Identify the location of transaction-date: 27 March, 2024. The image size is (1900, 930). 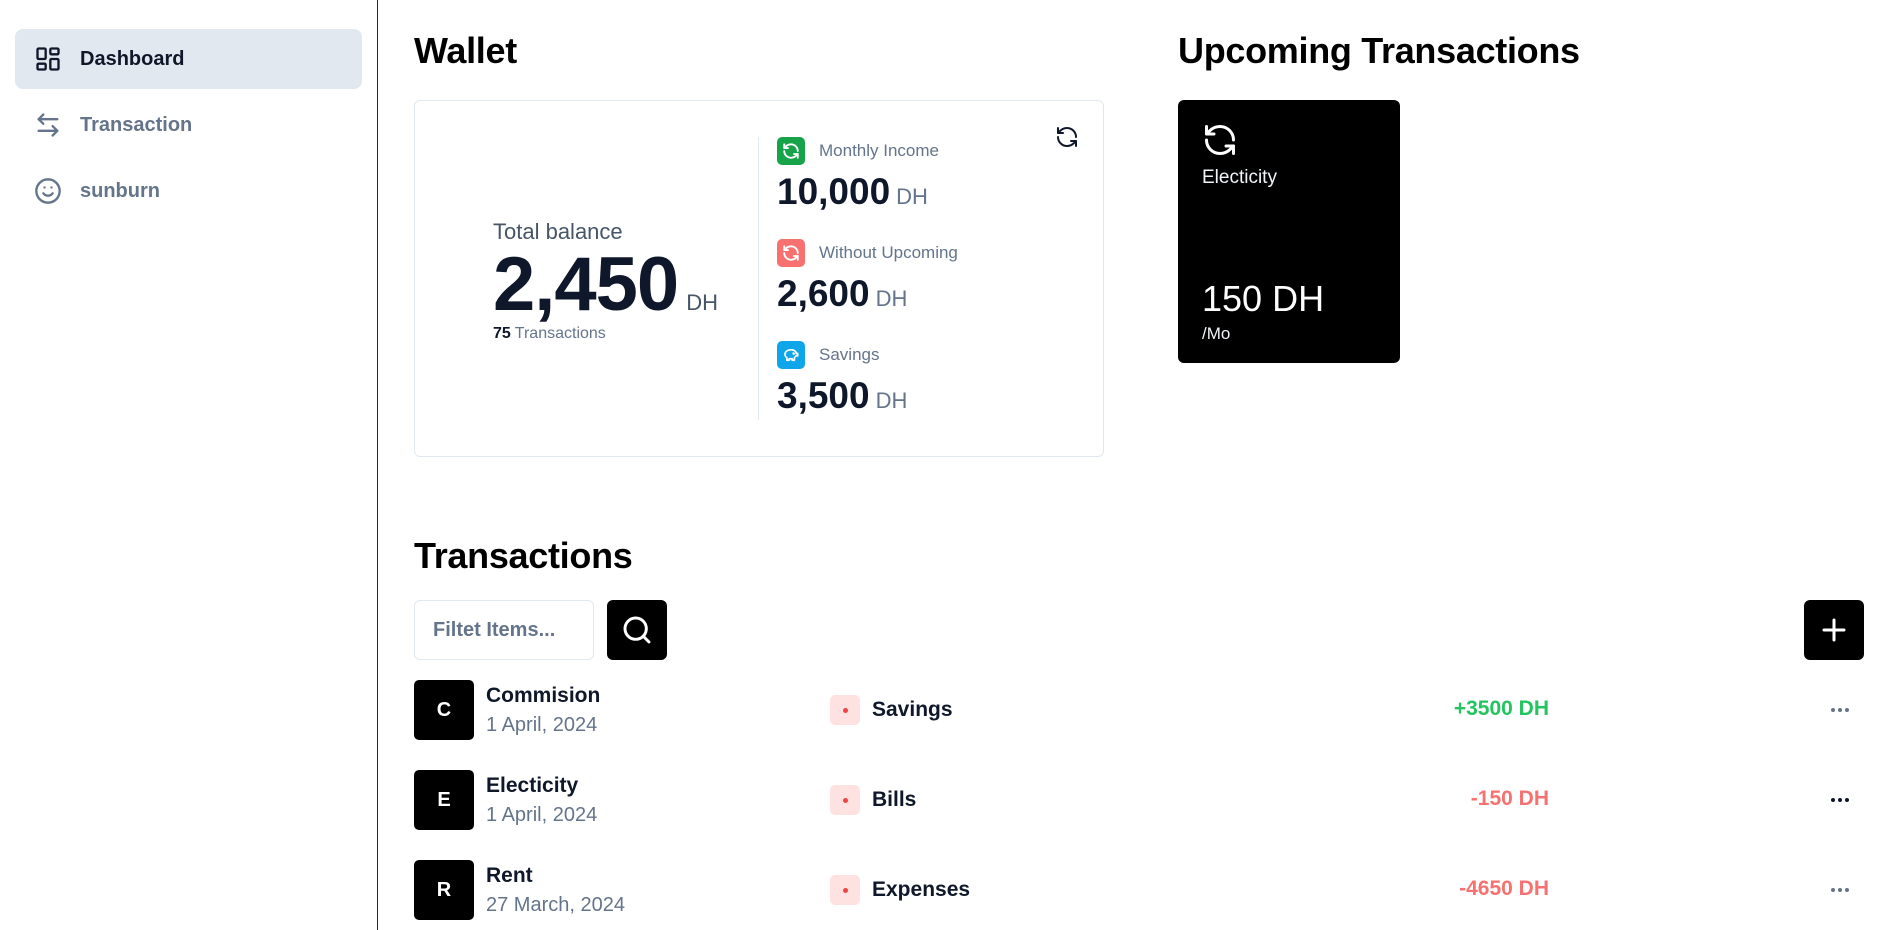
(555, 905).